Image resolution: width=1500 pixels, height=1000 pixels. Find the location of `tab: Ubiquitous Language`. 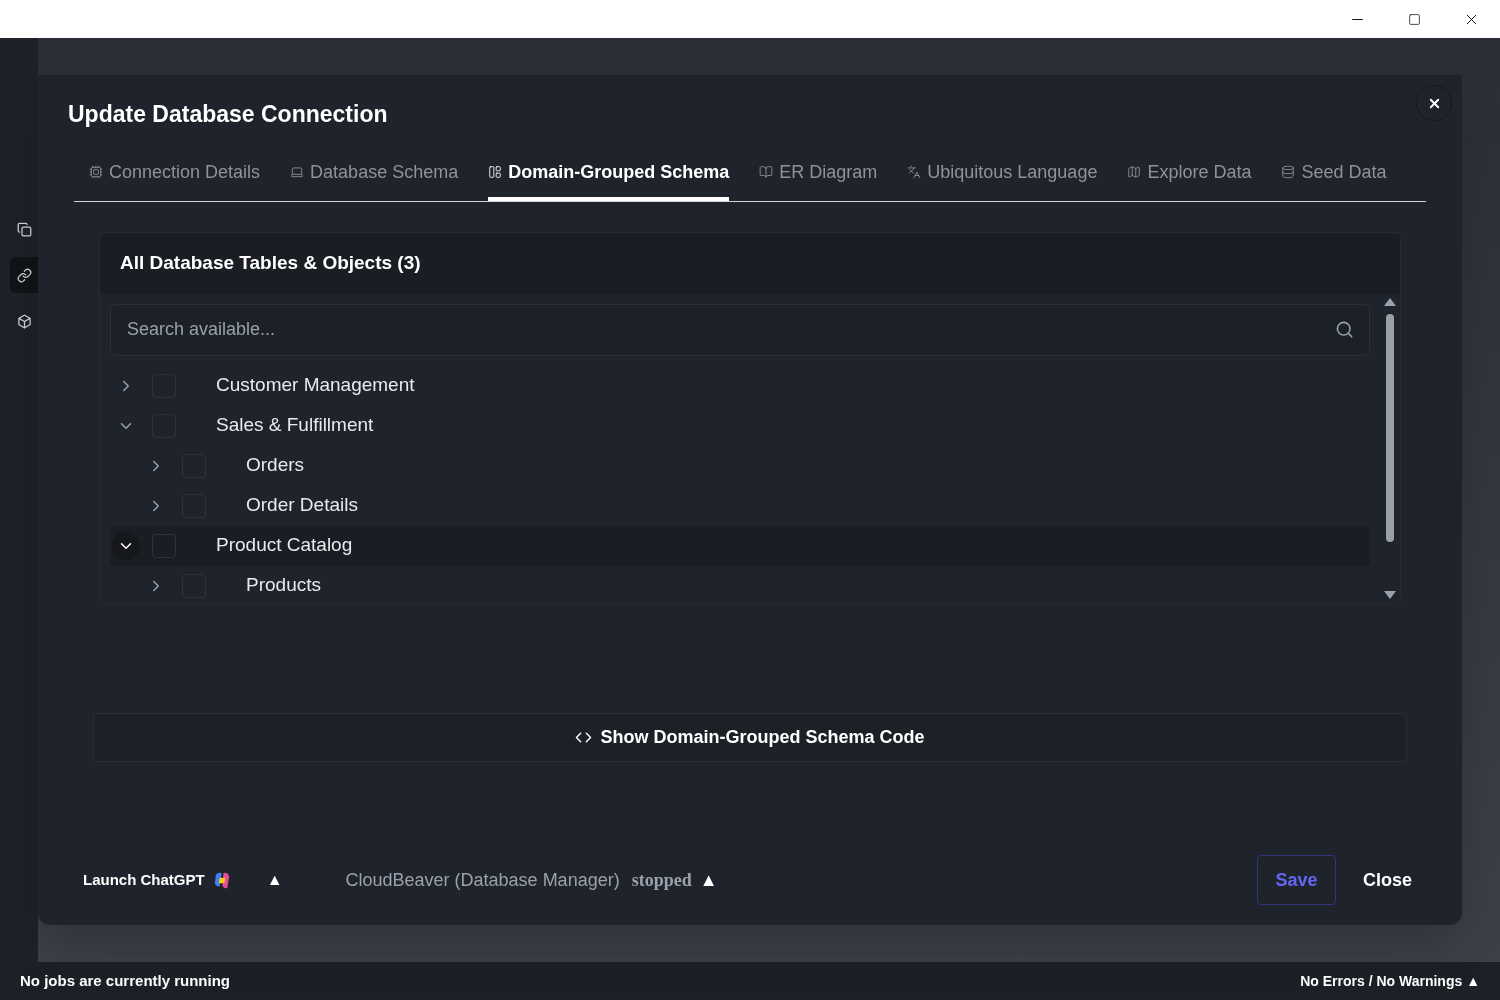

tab: Ubiquitous Language is located at coordinates (1002, 179).